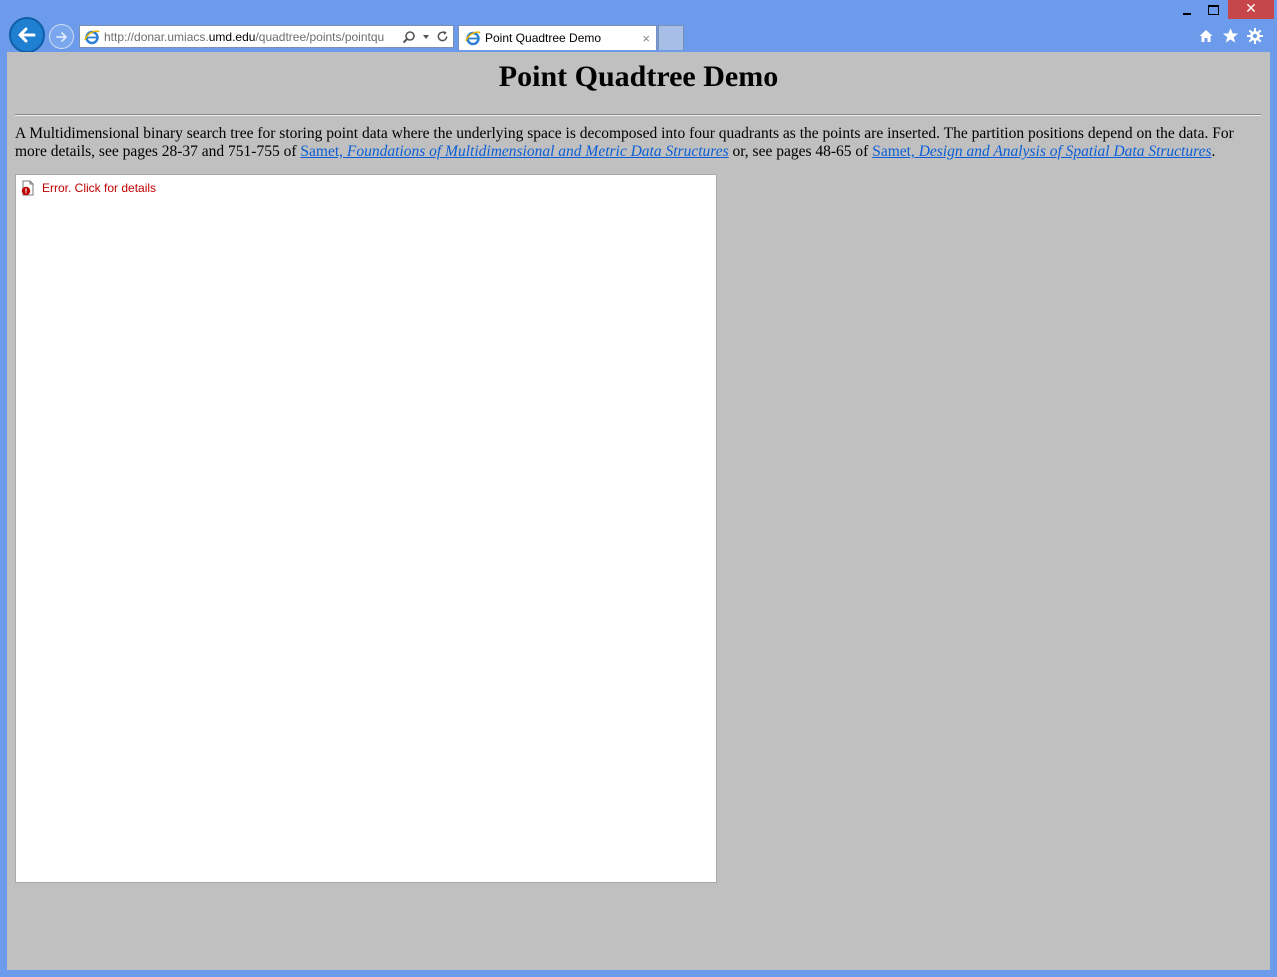 The height and width of the screenshot is (977, 1277). What do you see at coordinates (1213, 151) in the screenshot?
I see `description-text-3: .` at bounding box center [1213, 151].